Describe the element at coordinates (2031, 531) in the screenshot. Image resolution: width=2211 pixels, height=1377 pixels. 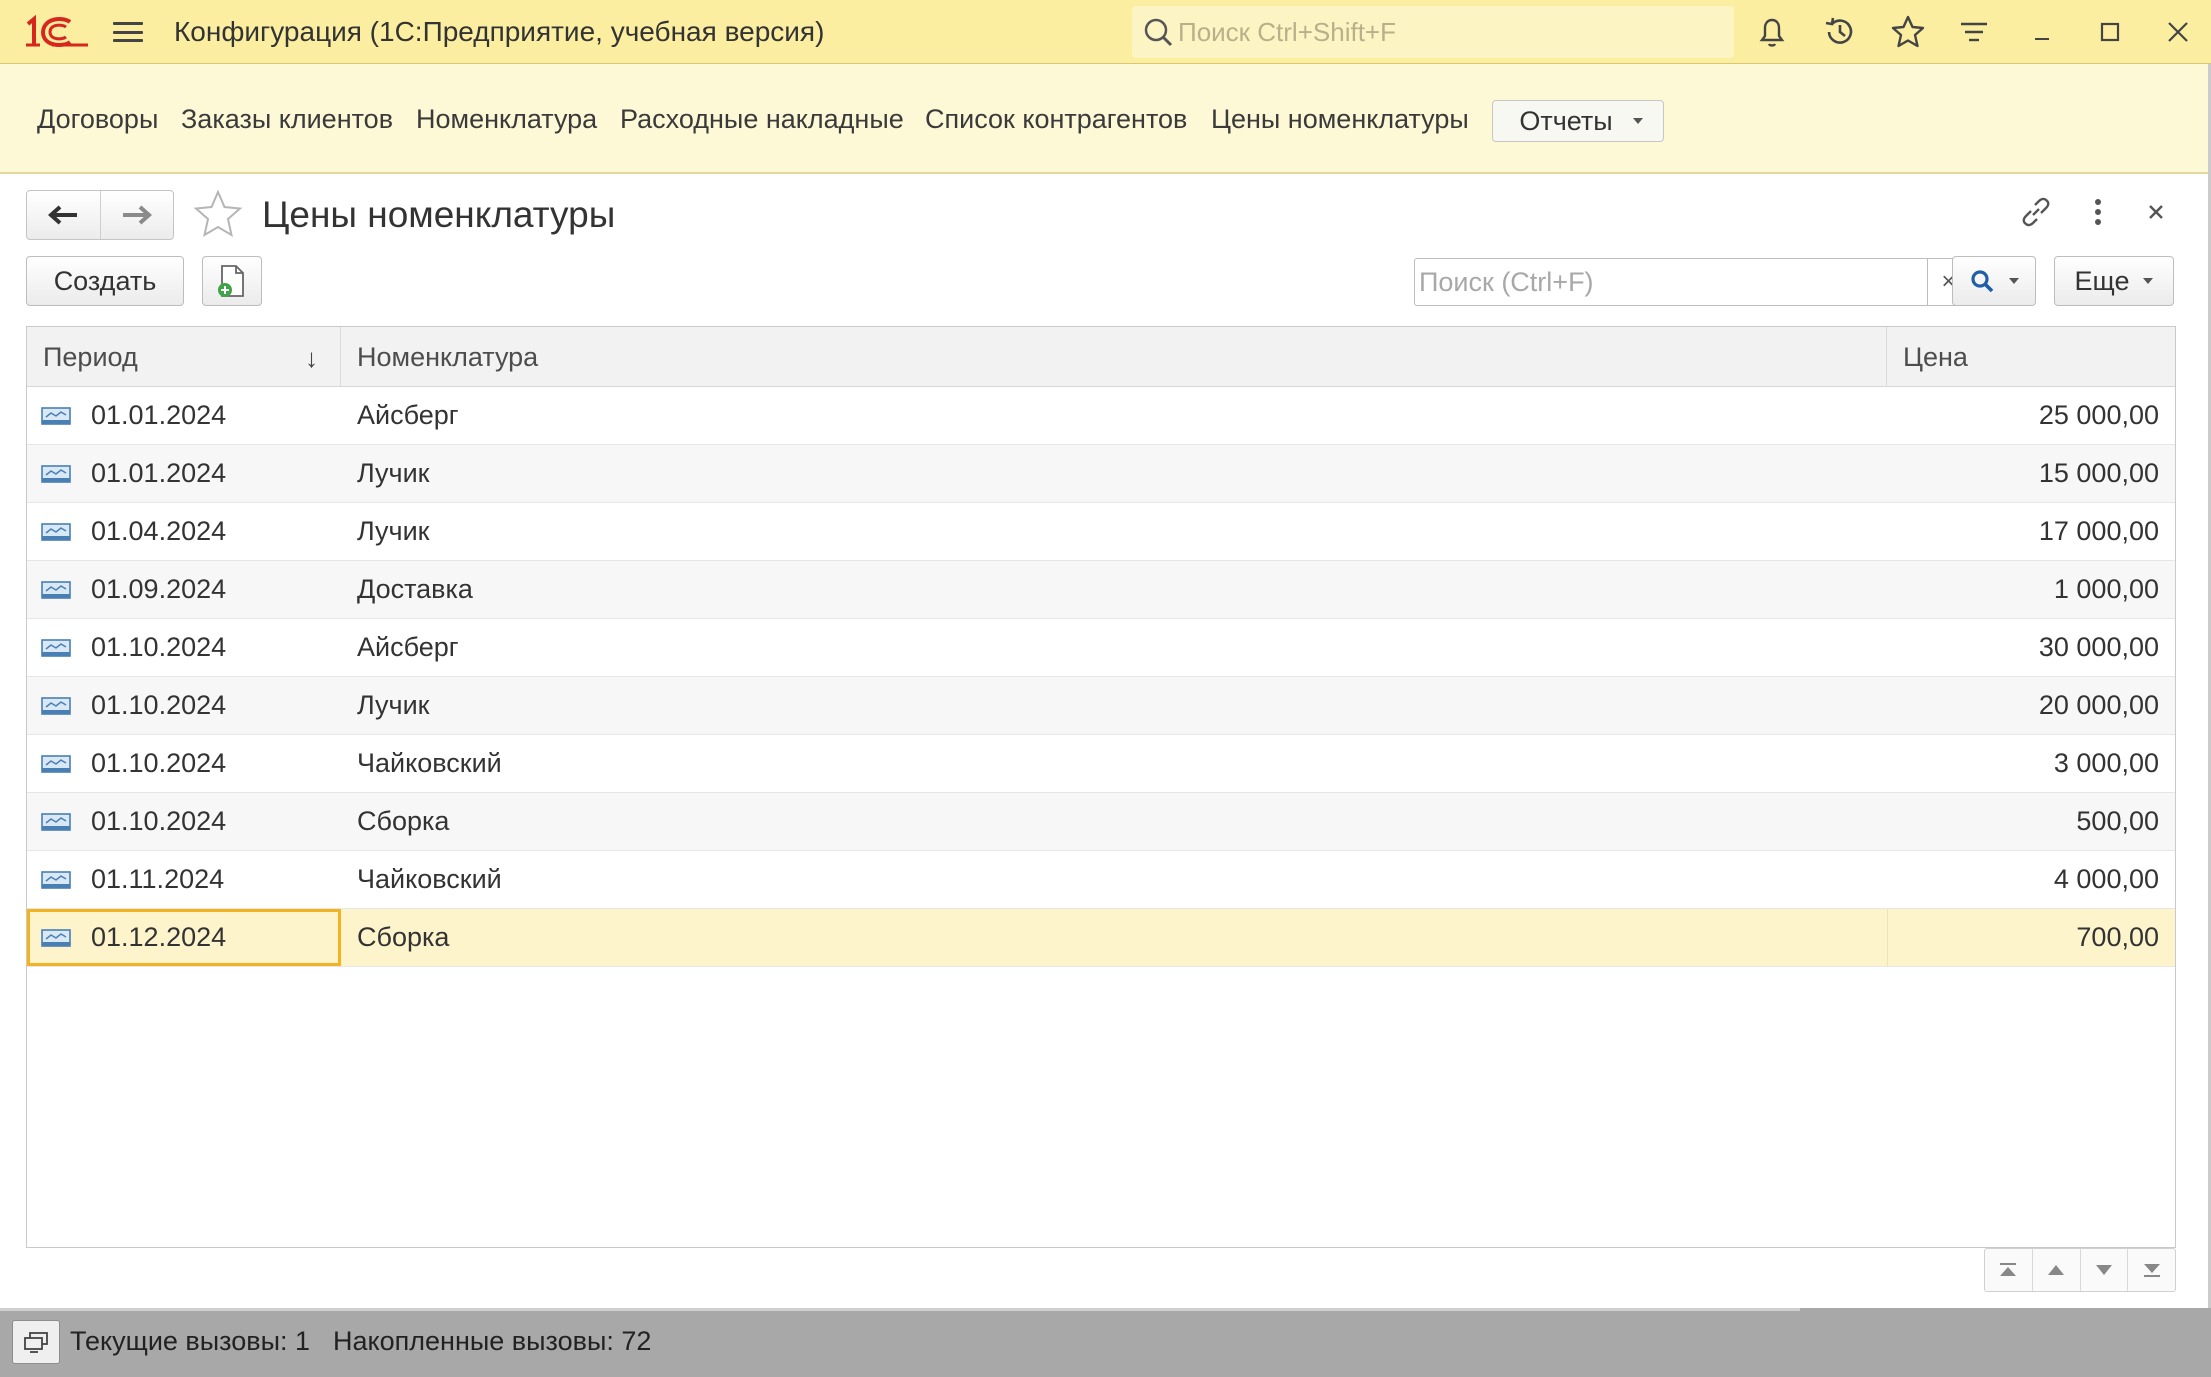
I see `cell-price: 17 000,00` at that location.